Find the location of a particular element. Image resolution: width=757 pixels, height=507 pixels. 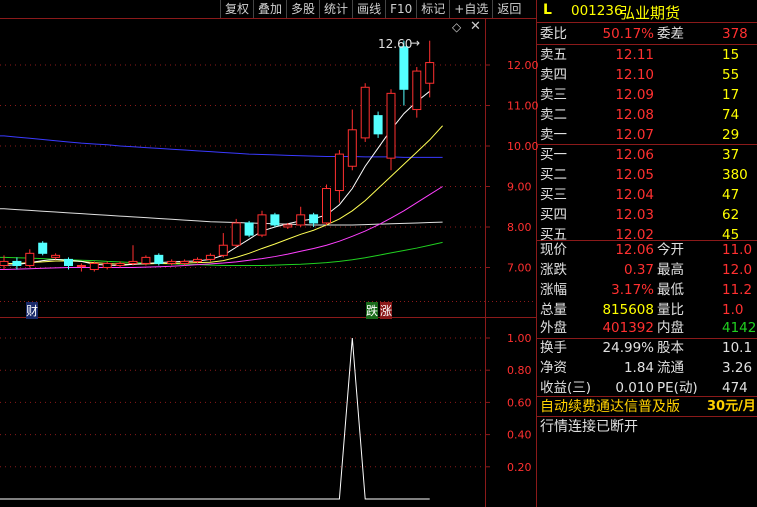

quote-row: 买四 12.03 62 is located at coordinates (647, 215).